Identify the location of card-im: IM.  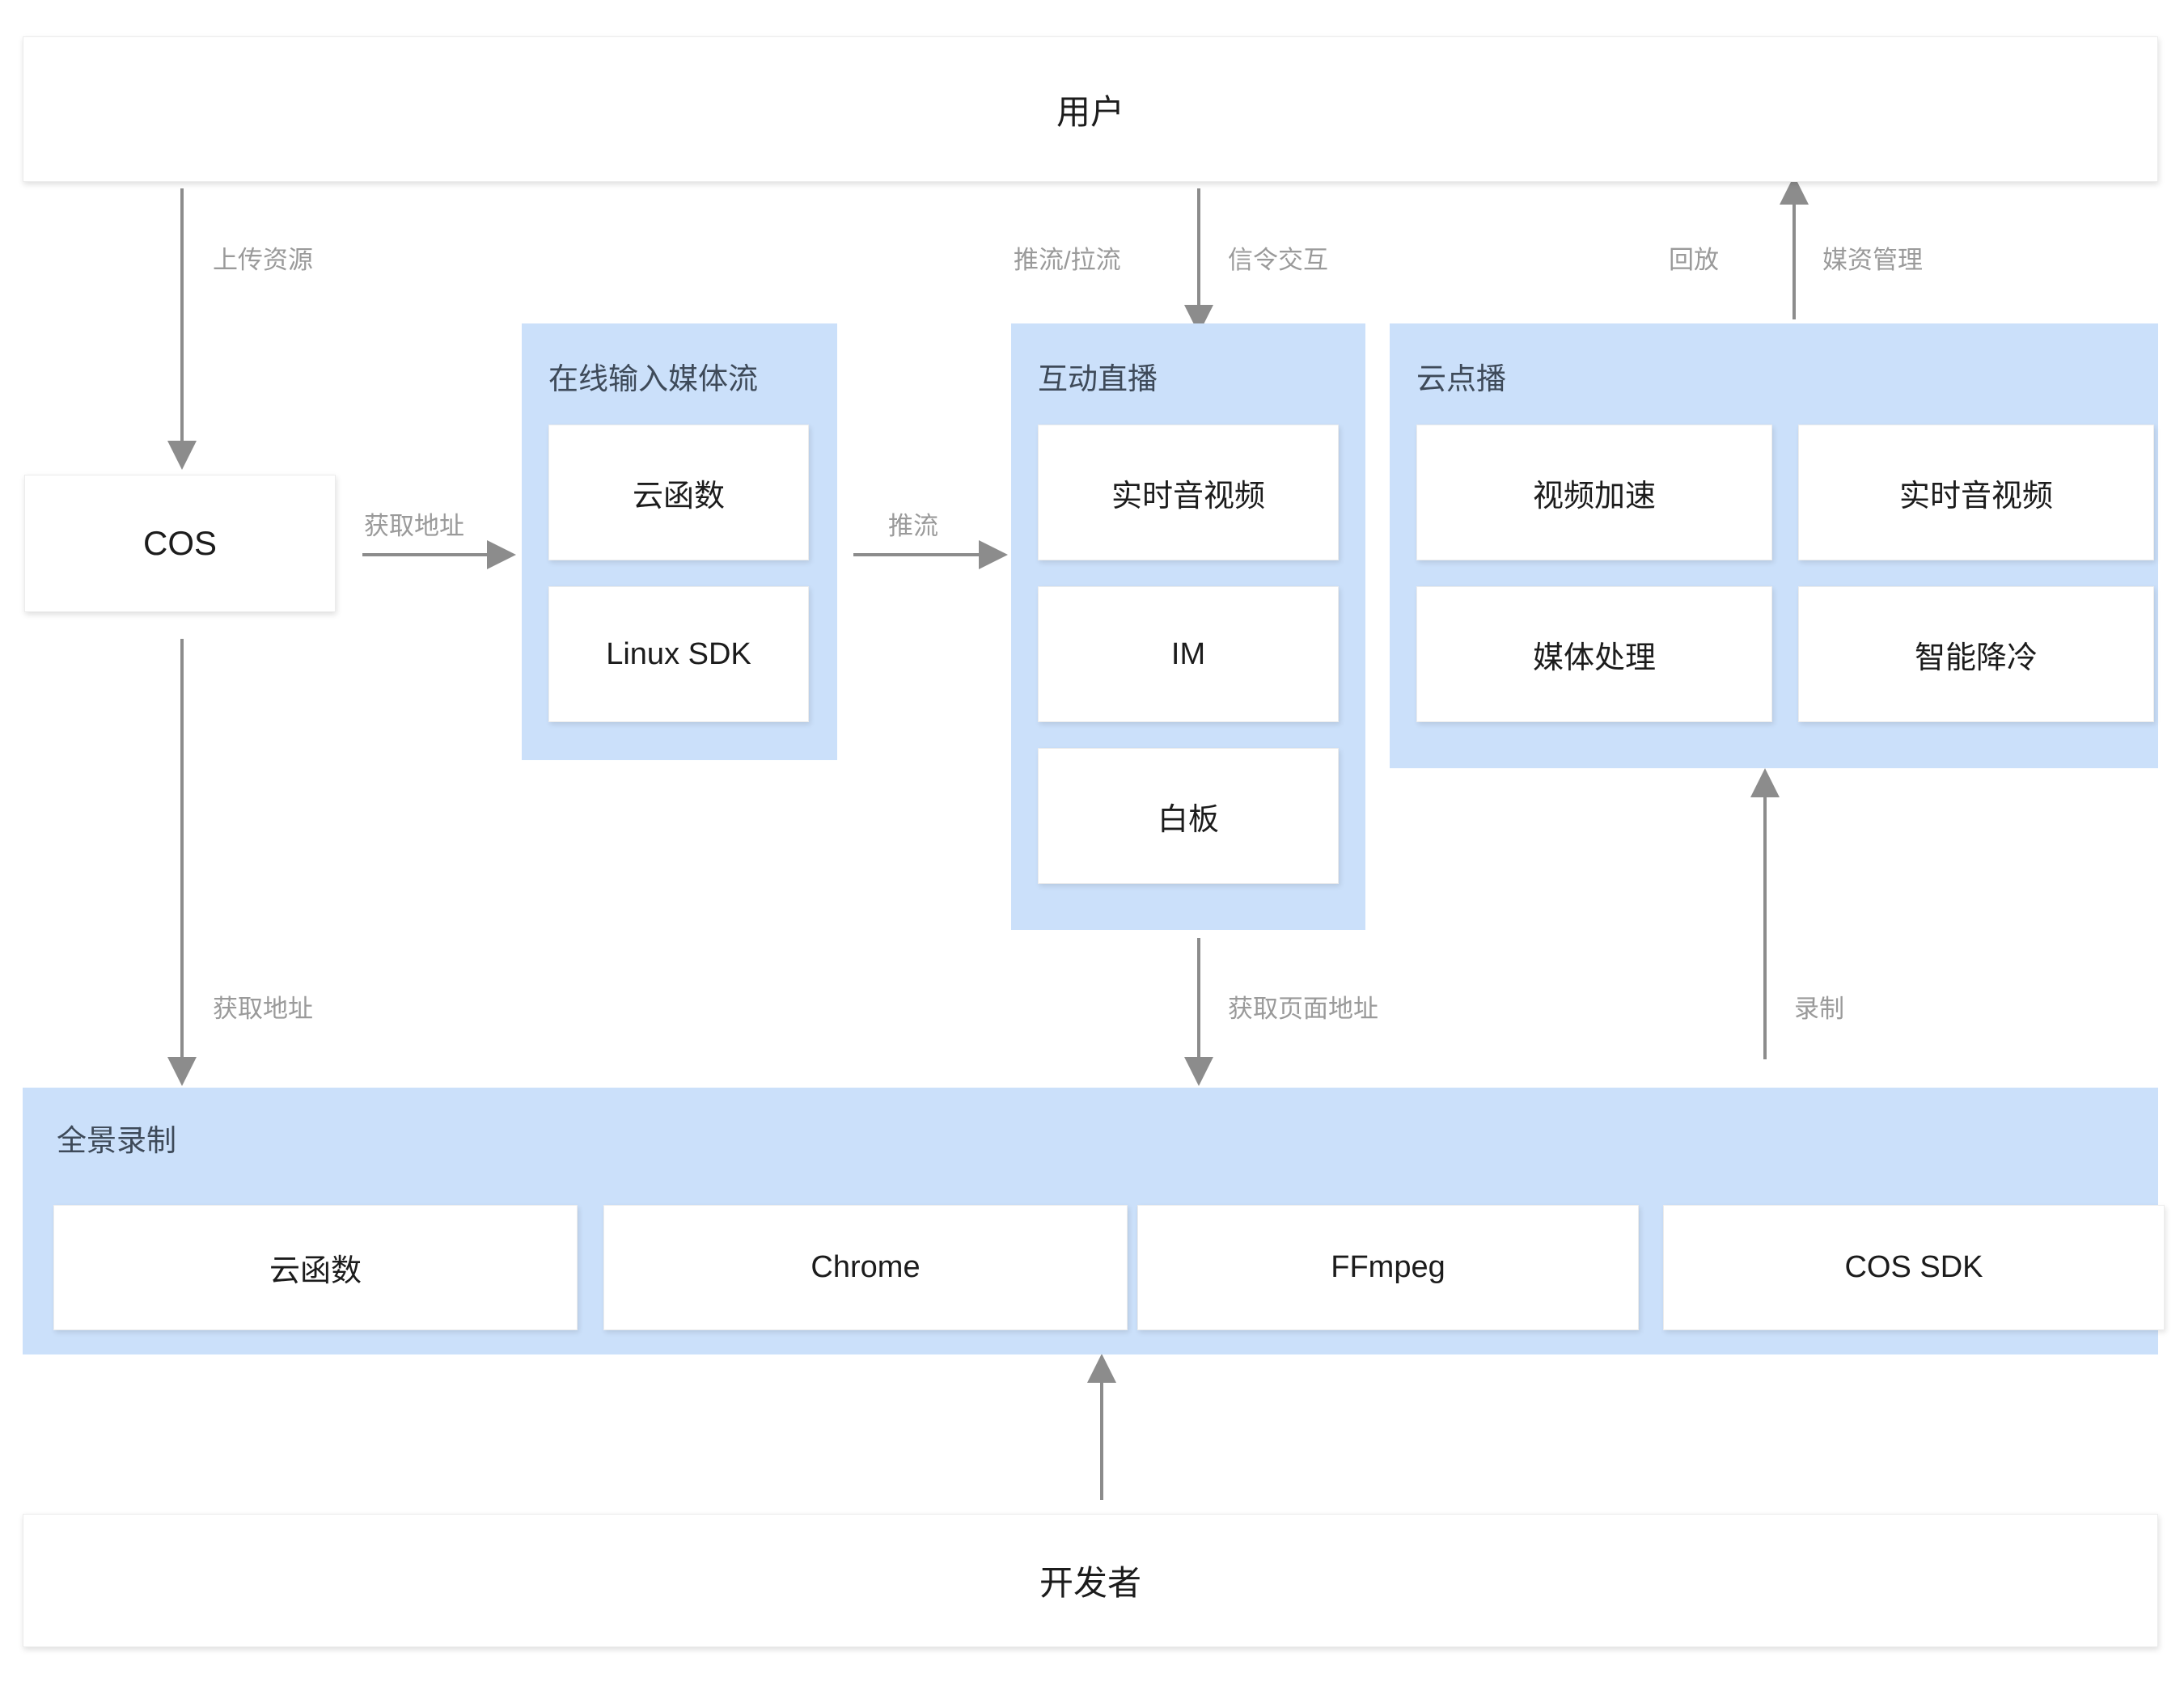
(1188, 654).